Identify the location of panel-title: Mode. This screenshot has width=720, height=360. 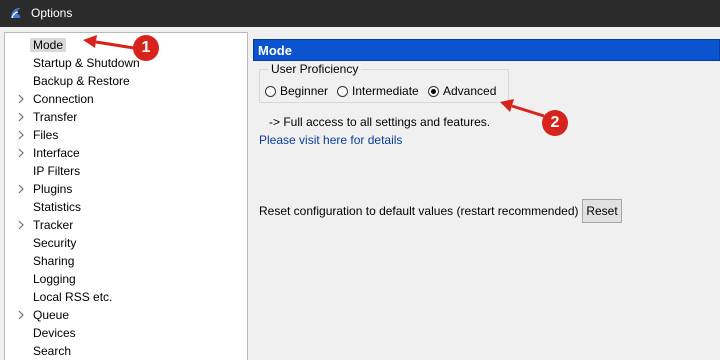
(486, 50).